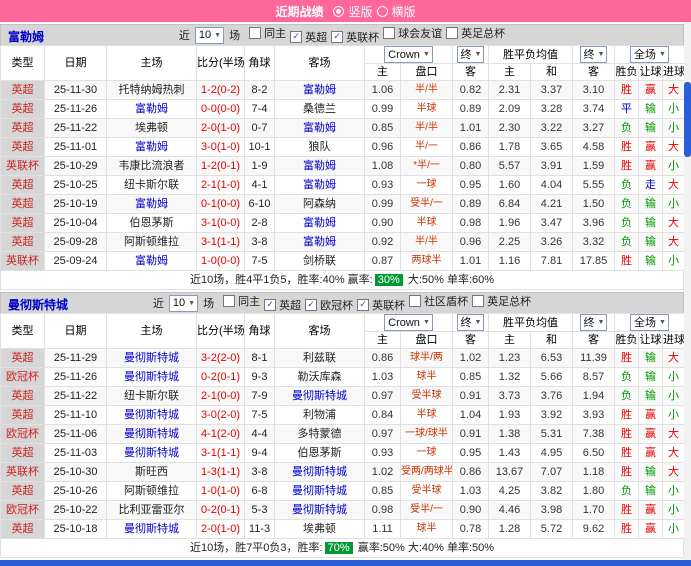 Image resolution: width=691 pixels, height=566 pixels. What do you see at coordinates (220, 185) in the screenshot?
I see `match-score-link: 2-1(1-0)` at bounding box center [220, 185].